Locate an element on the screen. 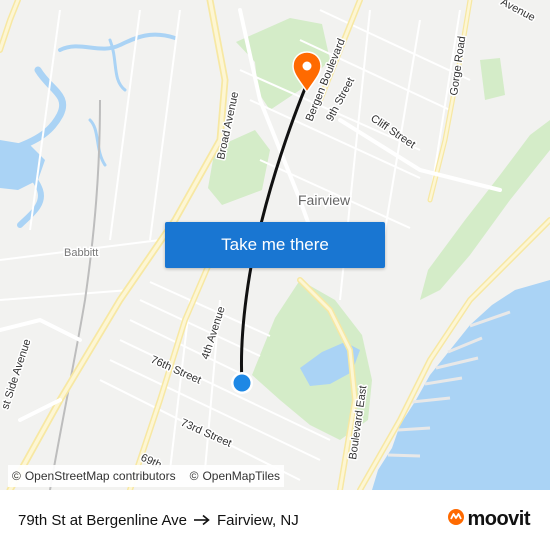 The width and height of the screenshot is (550, 550). moovit-logo: moovit is located at coordinates (488, 519).